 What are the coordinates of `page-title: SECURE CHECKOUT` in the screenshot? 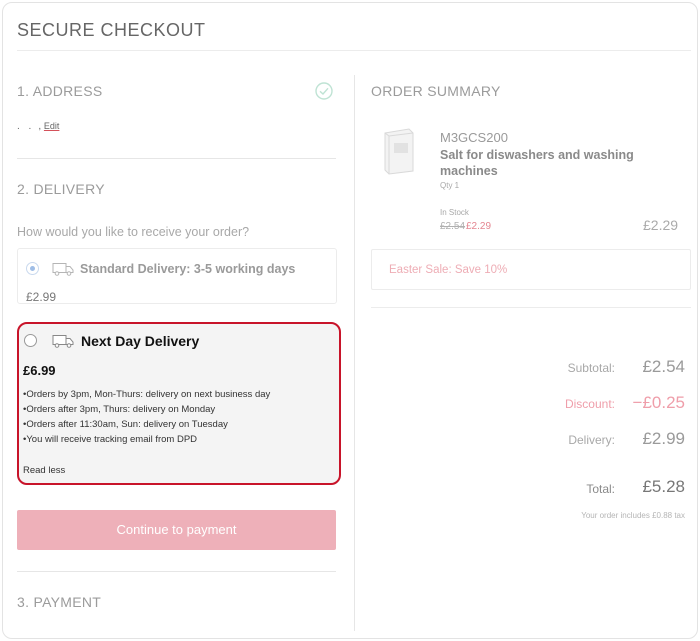 It's located at (111, 30).